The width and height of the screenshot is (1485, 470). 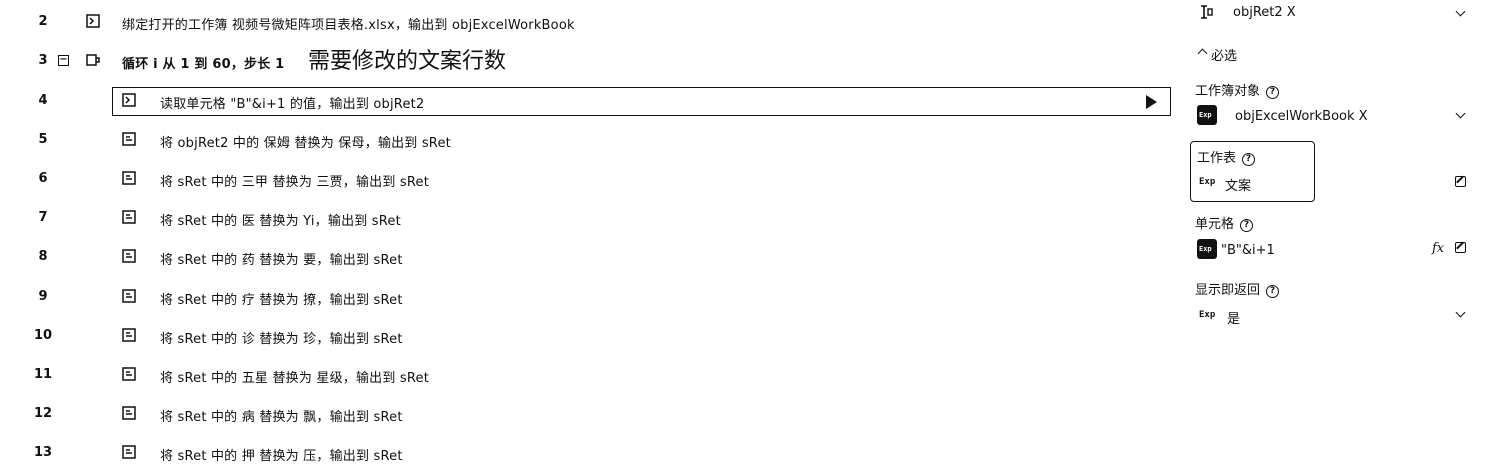 What do you see at coordinates (590, 298) in the screenshot?
I see `script-row: 9 将 sRet 中的 疗 替换为 撩，输出到 sRet` at bounding box center [590, 298].